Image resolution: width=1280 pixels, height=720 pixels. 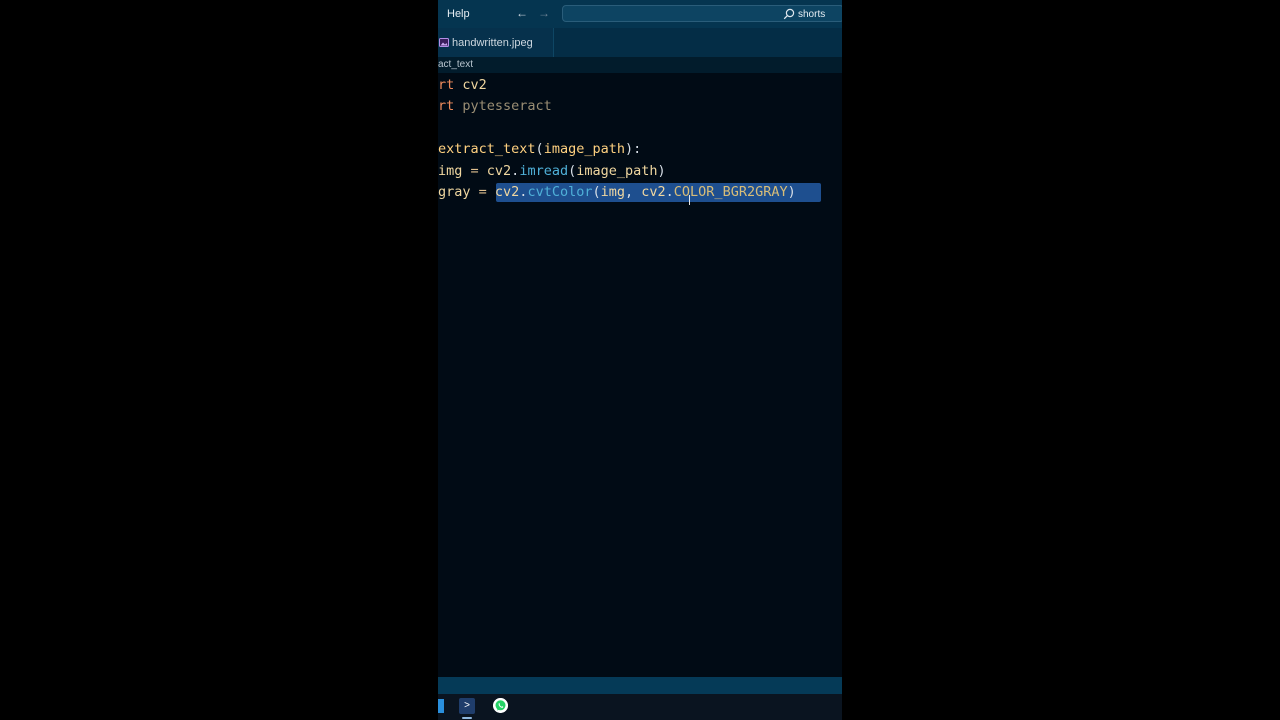 What do you see at coordinates (633, 149) in the screenshot?
I see `paren-close: ):` at bounding box center [633, 149].